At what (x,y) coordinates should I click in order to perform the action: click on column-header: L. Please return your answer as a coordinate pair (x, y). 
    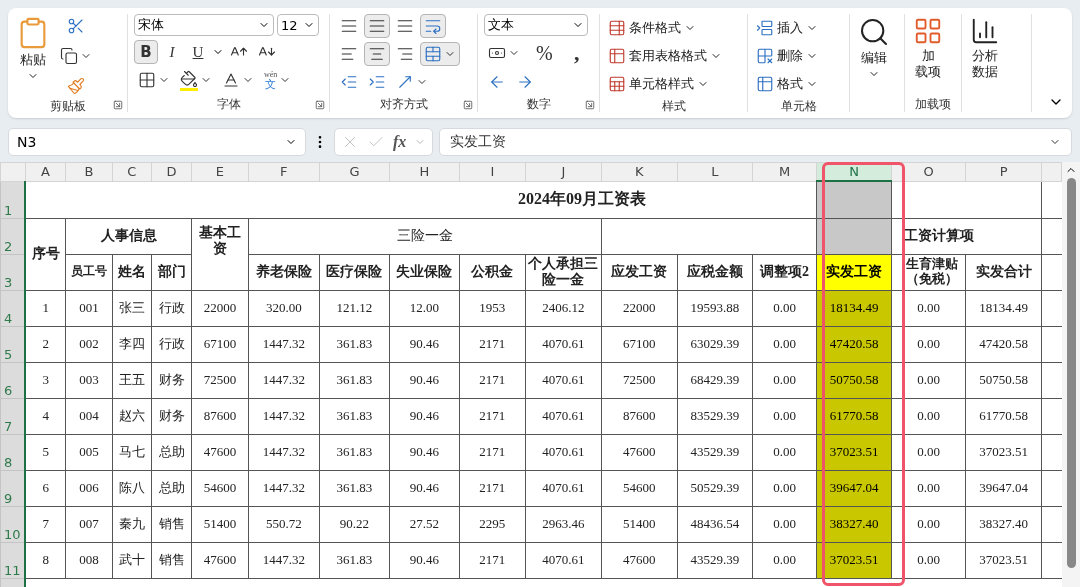
    Looking at the image, I should click on (715, 171).